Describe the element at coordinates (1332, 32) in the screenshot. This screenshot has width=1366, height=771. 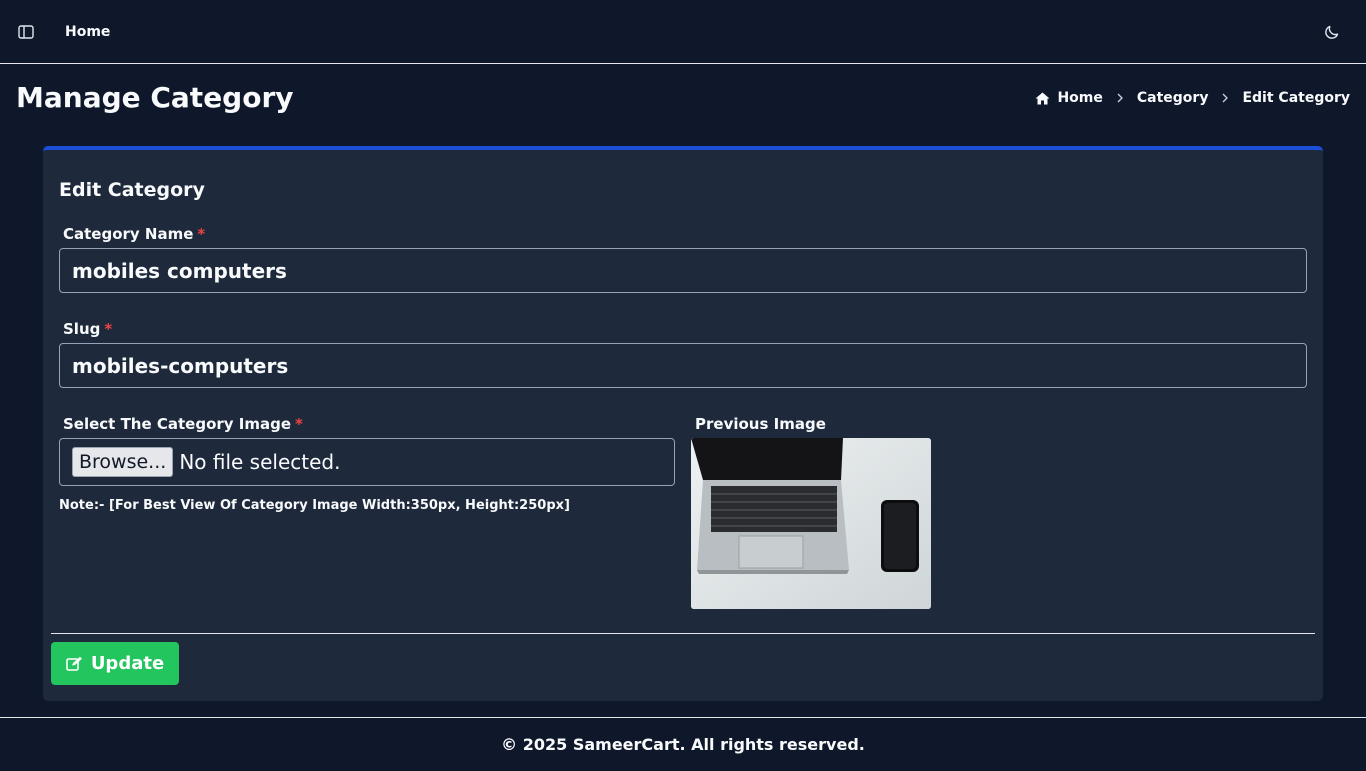
I see `moon-icon` at that location.